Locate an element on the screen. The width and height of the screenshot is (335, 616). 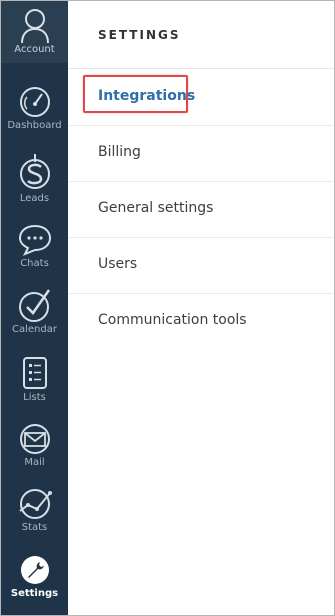
sidebar-item-label: Calendar is located at coordinates (34, 329).